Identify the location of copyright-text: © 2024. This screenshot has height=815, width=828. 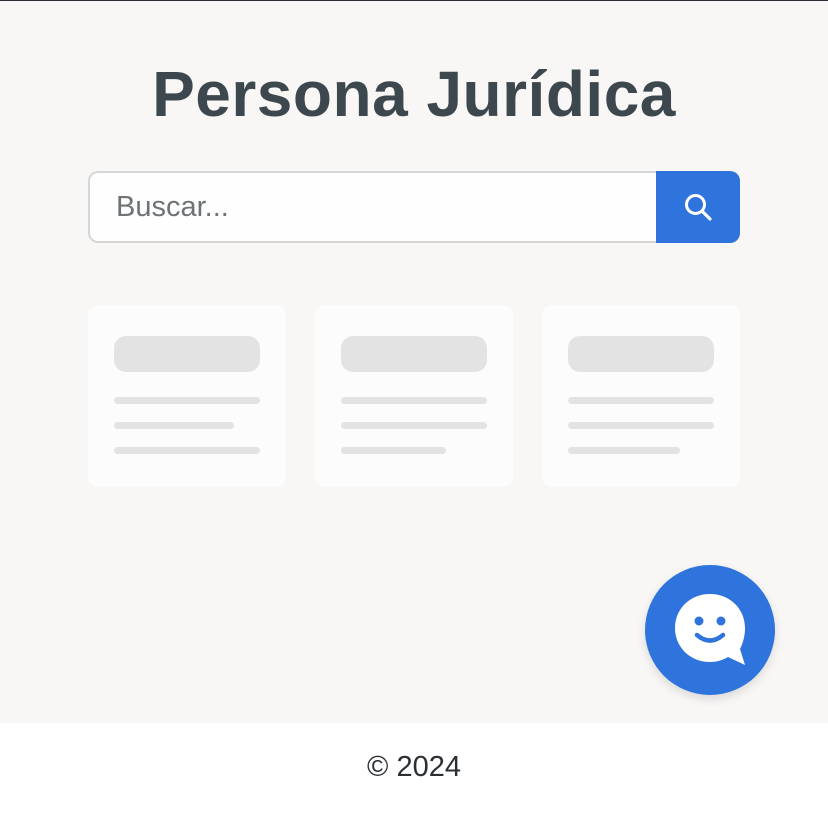
(414, 767).